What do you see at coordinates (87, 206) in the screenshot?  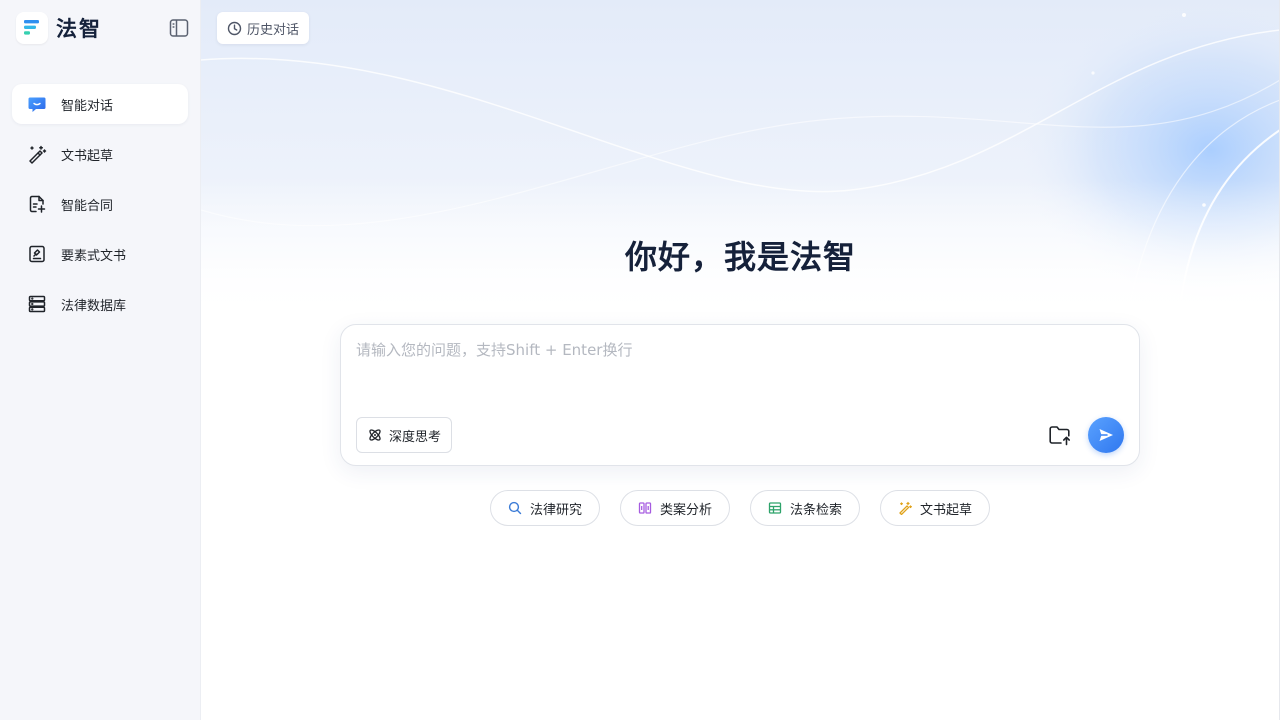 I see `sidebar-item-label: 智能合同` at bounding box center [87, 206].